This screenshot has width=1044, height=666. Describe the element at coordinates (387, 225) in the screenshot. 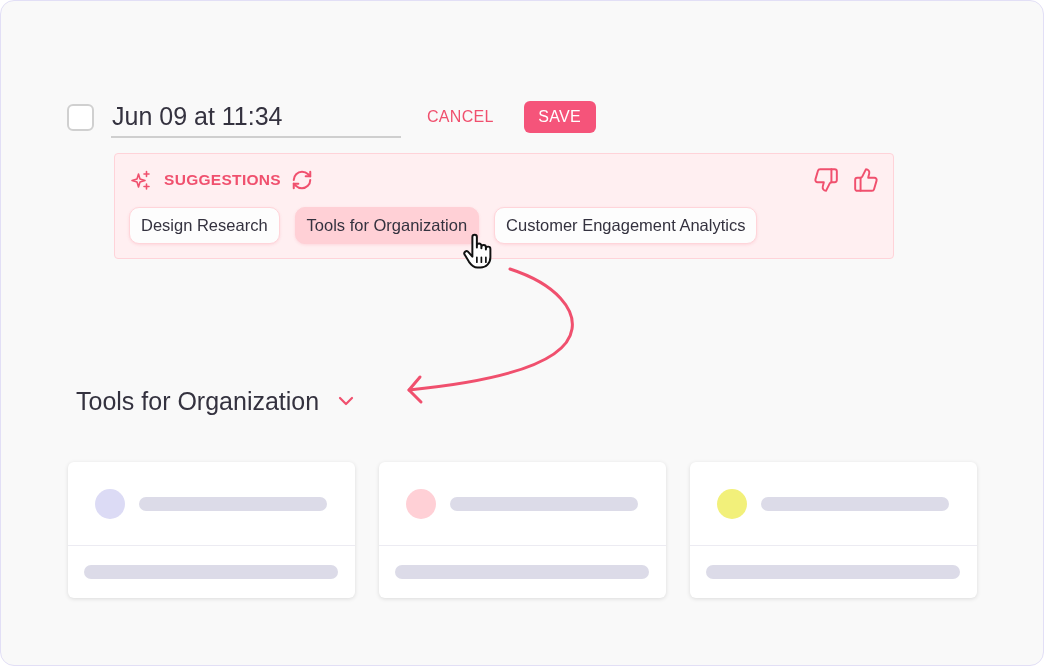

I see `suggestion-chip: Tools for Organization` at that location.